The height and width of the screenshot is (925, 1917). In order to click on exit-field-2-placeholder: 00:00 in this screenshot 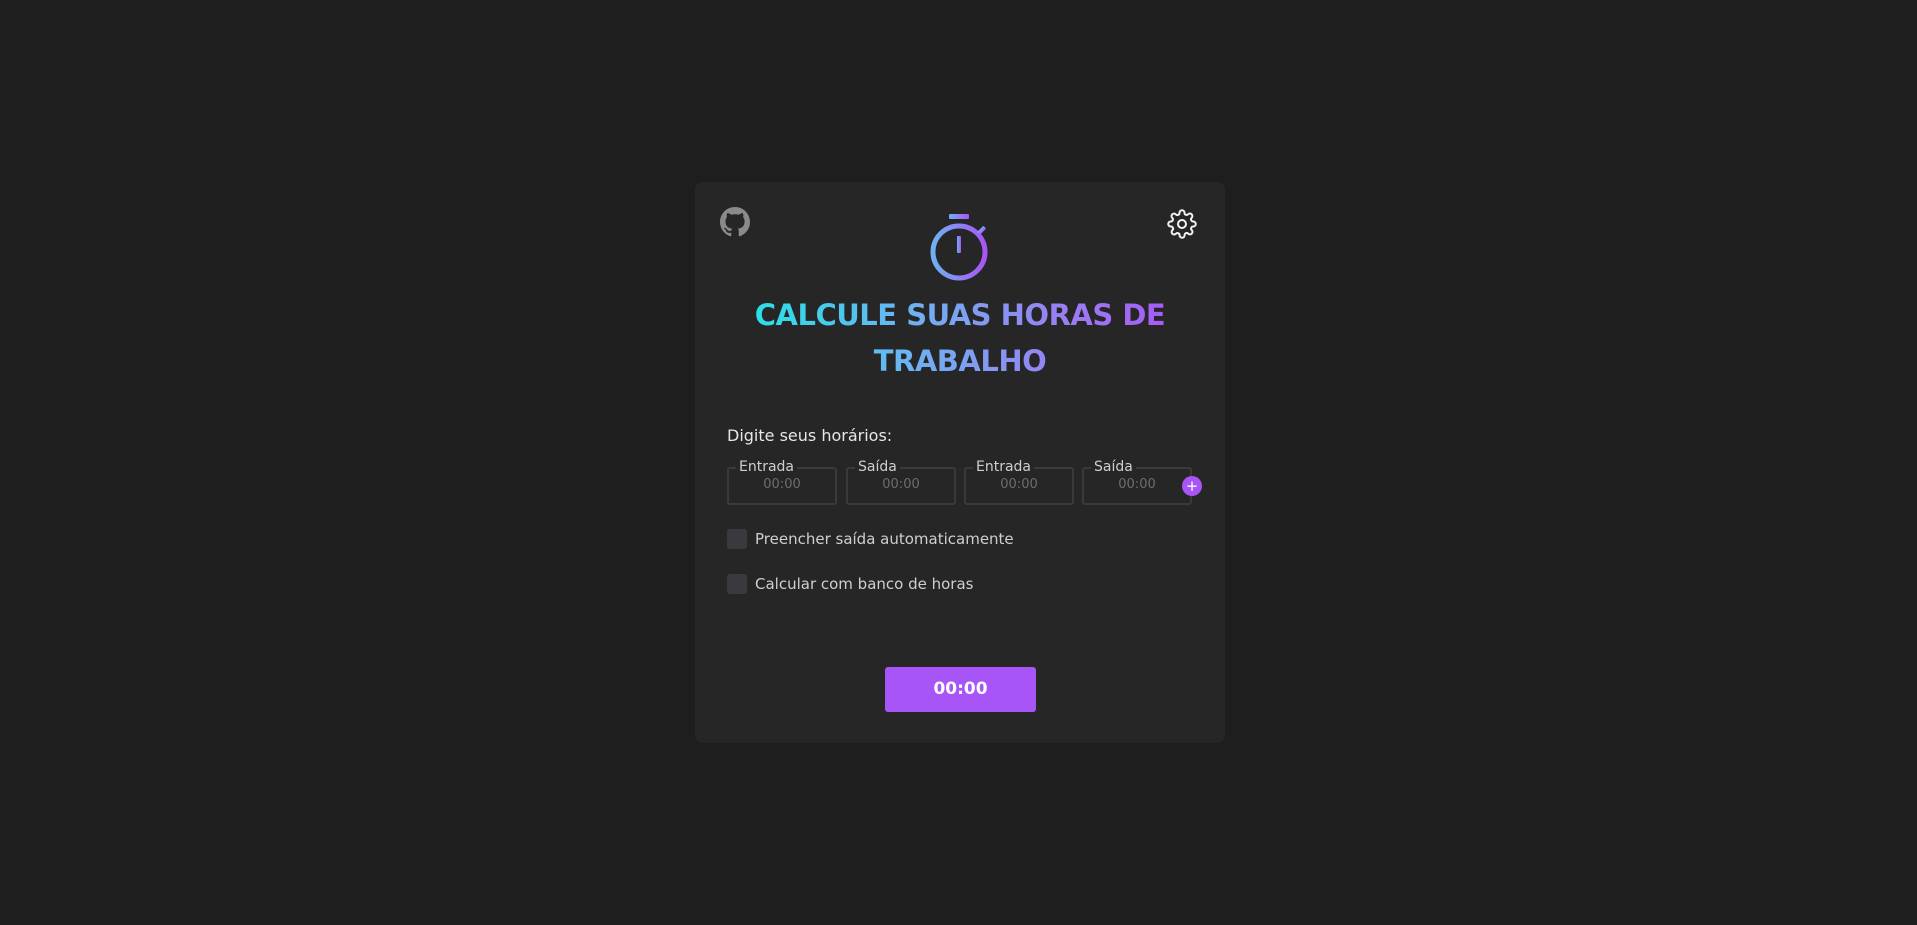, I will do `click(1137, 484)`.